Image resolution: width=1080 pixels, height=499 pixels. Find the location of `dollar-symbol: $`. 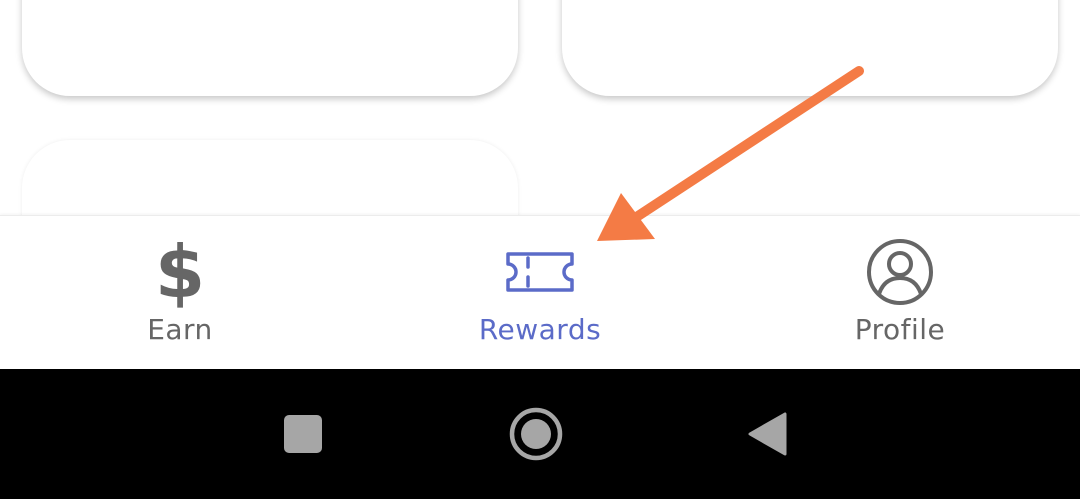

dollar-symbol: $ is located at coordinates (180, 272).